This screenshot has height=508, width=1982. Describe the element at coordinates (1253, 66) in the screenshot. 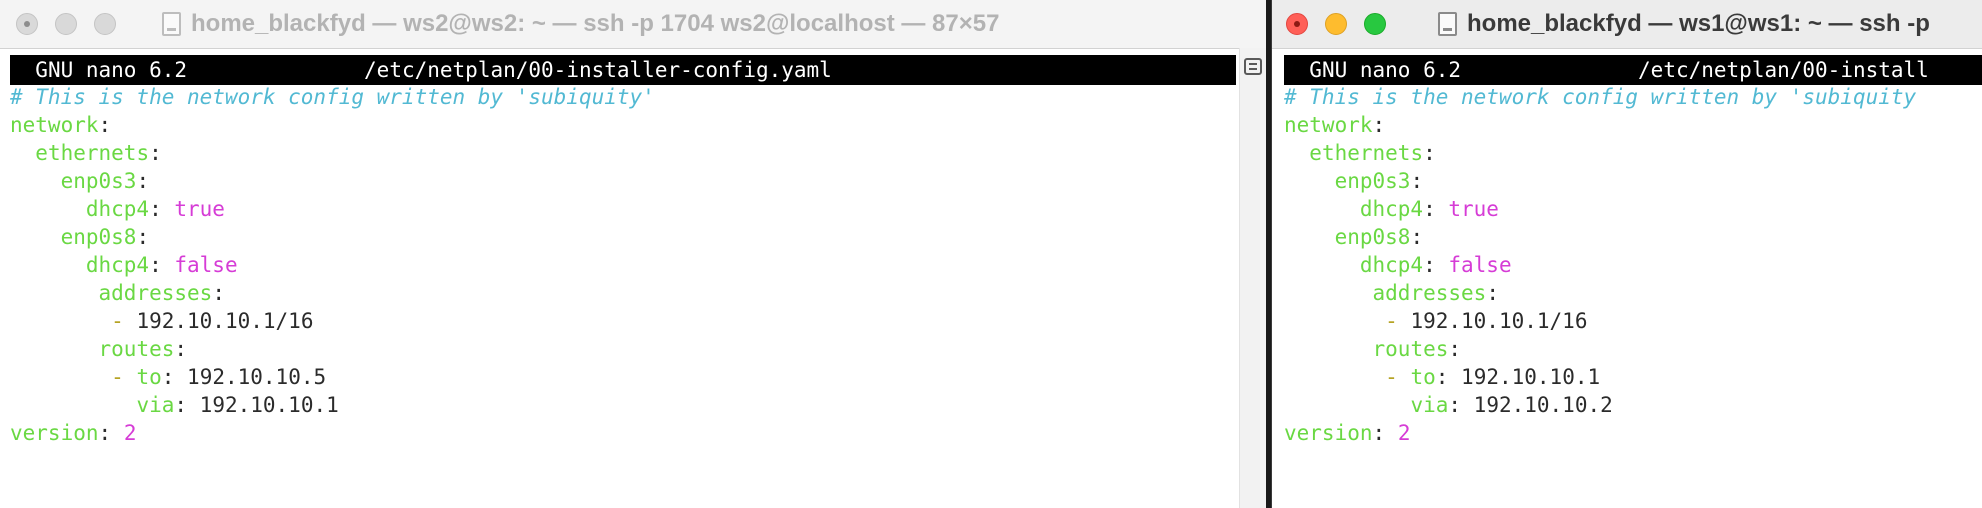

I see `scroll-menu-icon` at that location.